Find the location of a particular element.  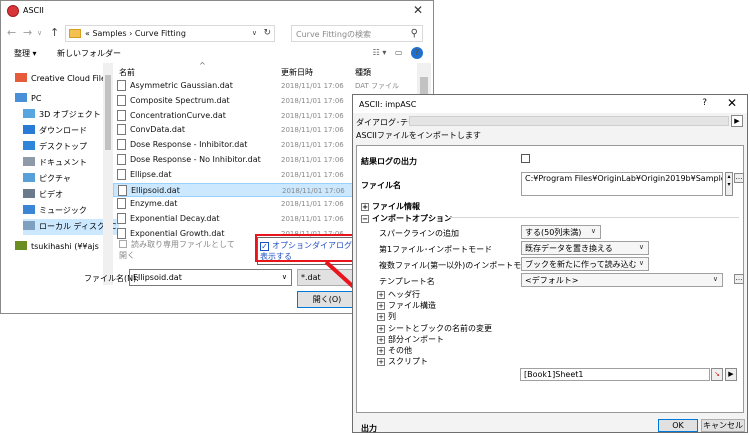

import-subnode: + スクリプト is located at coordinates (402, 361).